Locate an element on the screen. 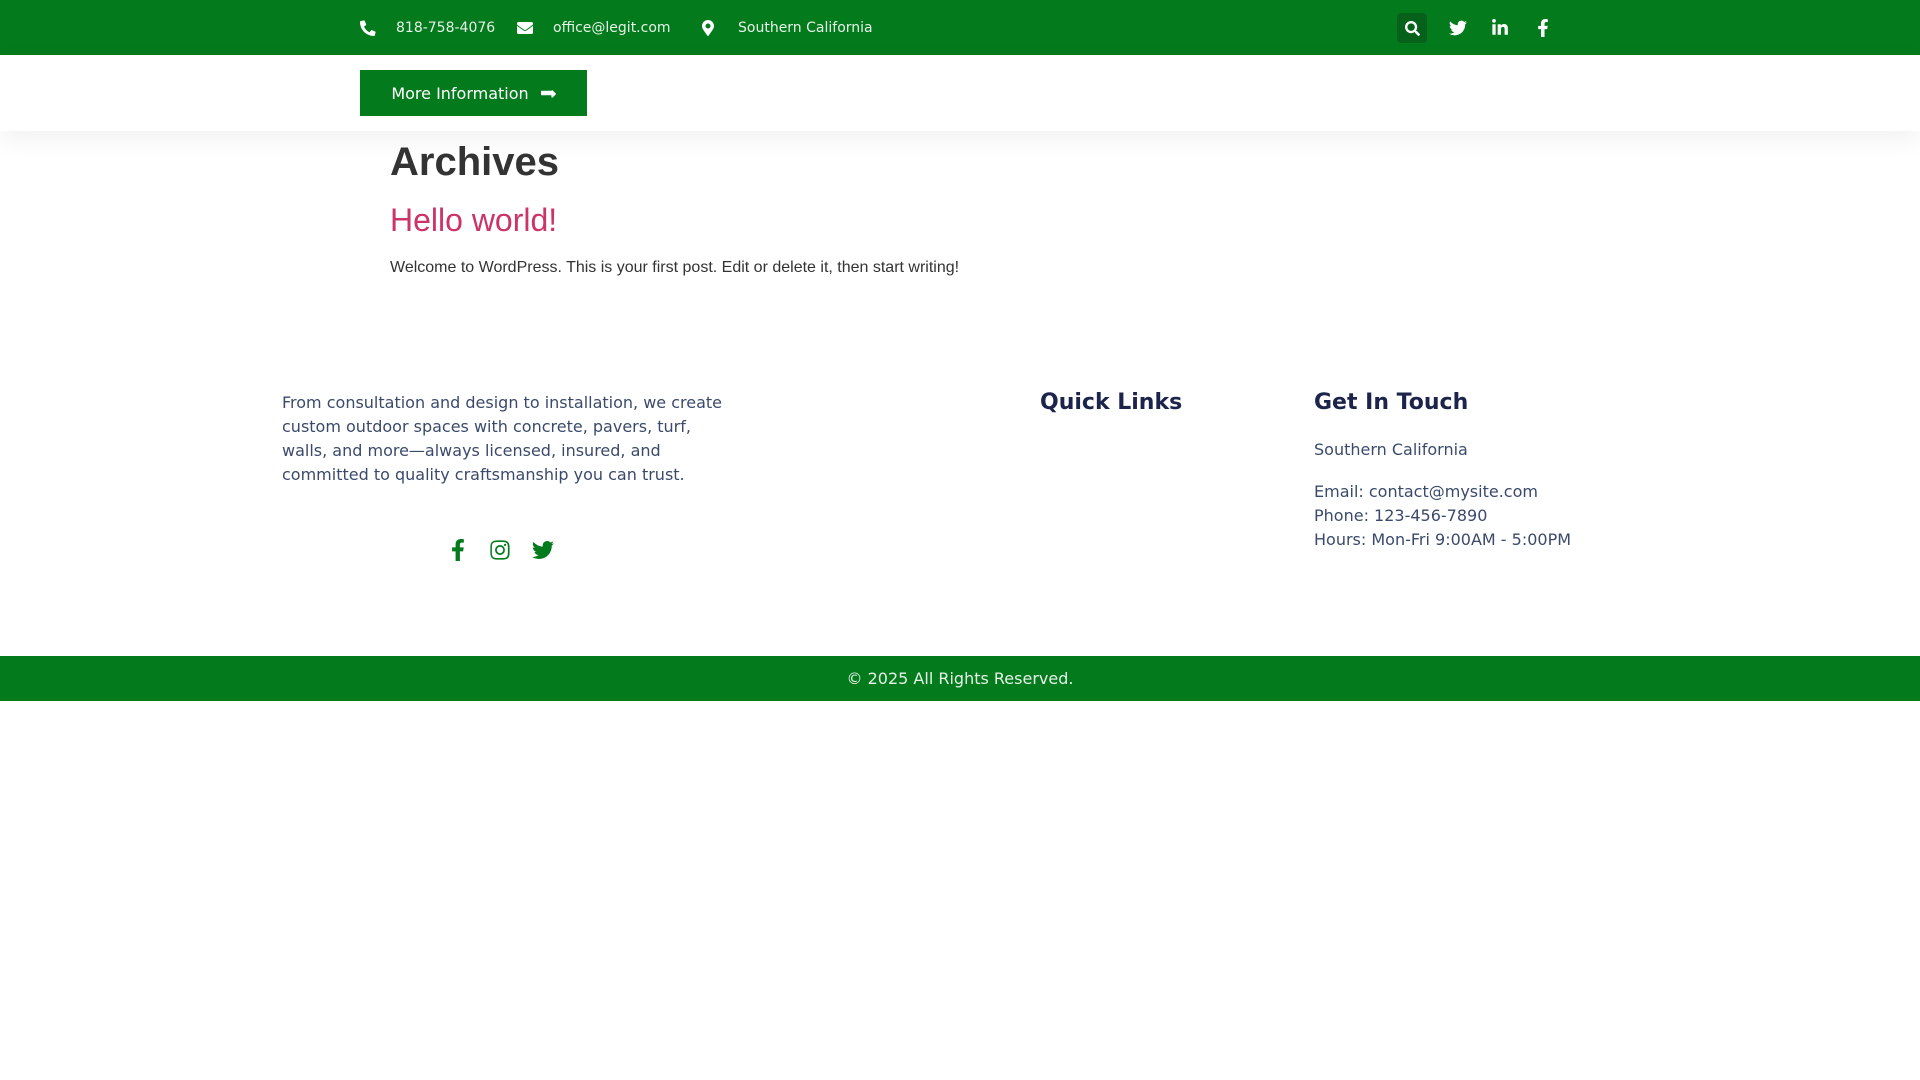  footer-hours: Hours: Mon-Fri 9:00AM - 5:00PM is located at coordinates (1443, 539).